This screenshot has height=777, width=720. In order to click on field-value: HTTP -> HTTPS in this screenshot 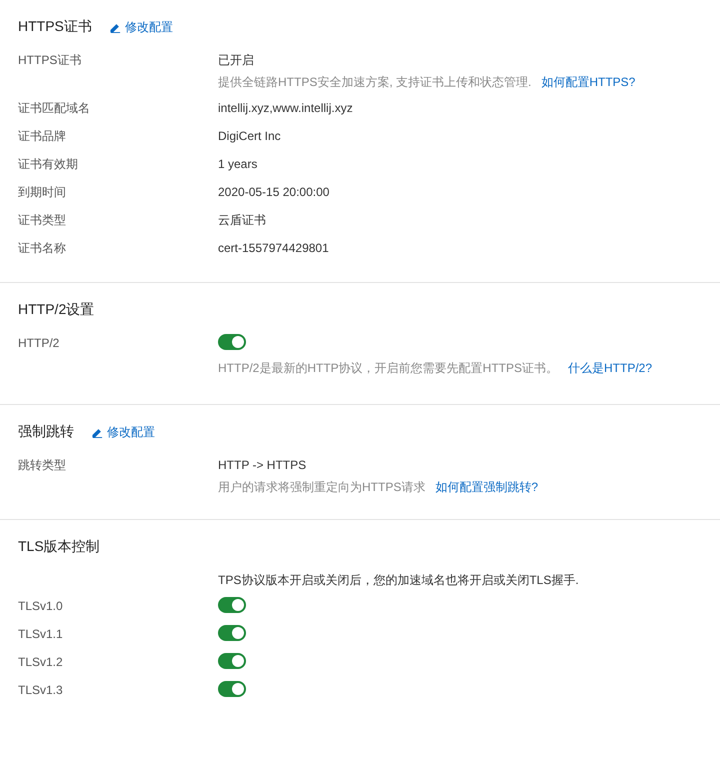, I will do `click(262, 465)`.